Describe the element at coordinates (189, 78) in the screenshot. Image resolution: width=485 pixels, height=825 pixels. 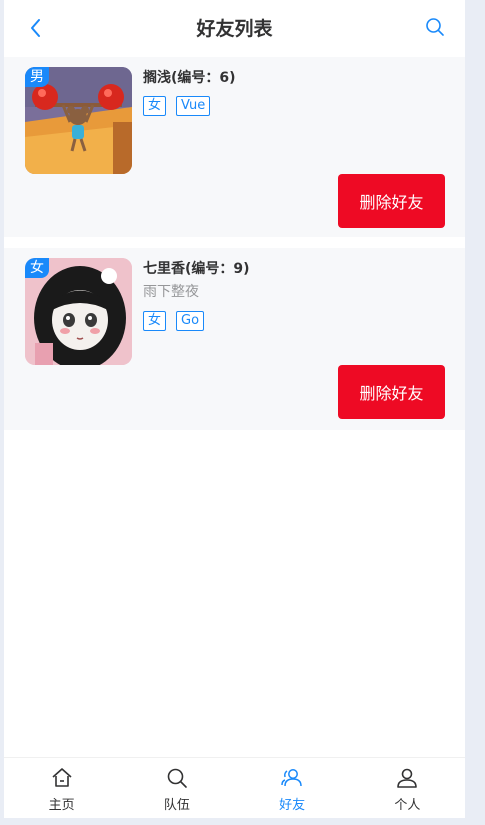
I see `friend-name: 搁浅(编号：6)` at that location.